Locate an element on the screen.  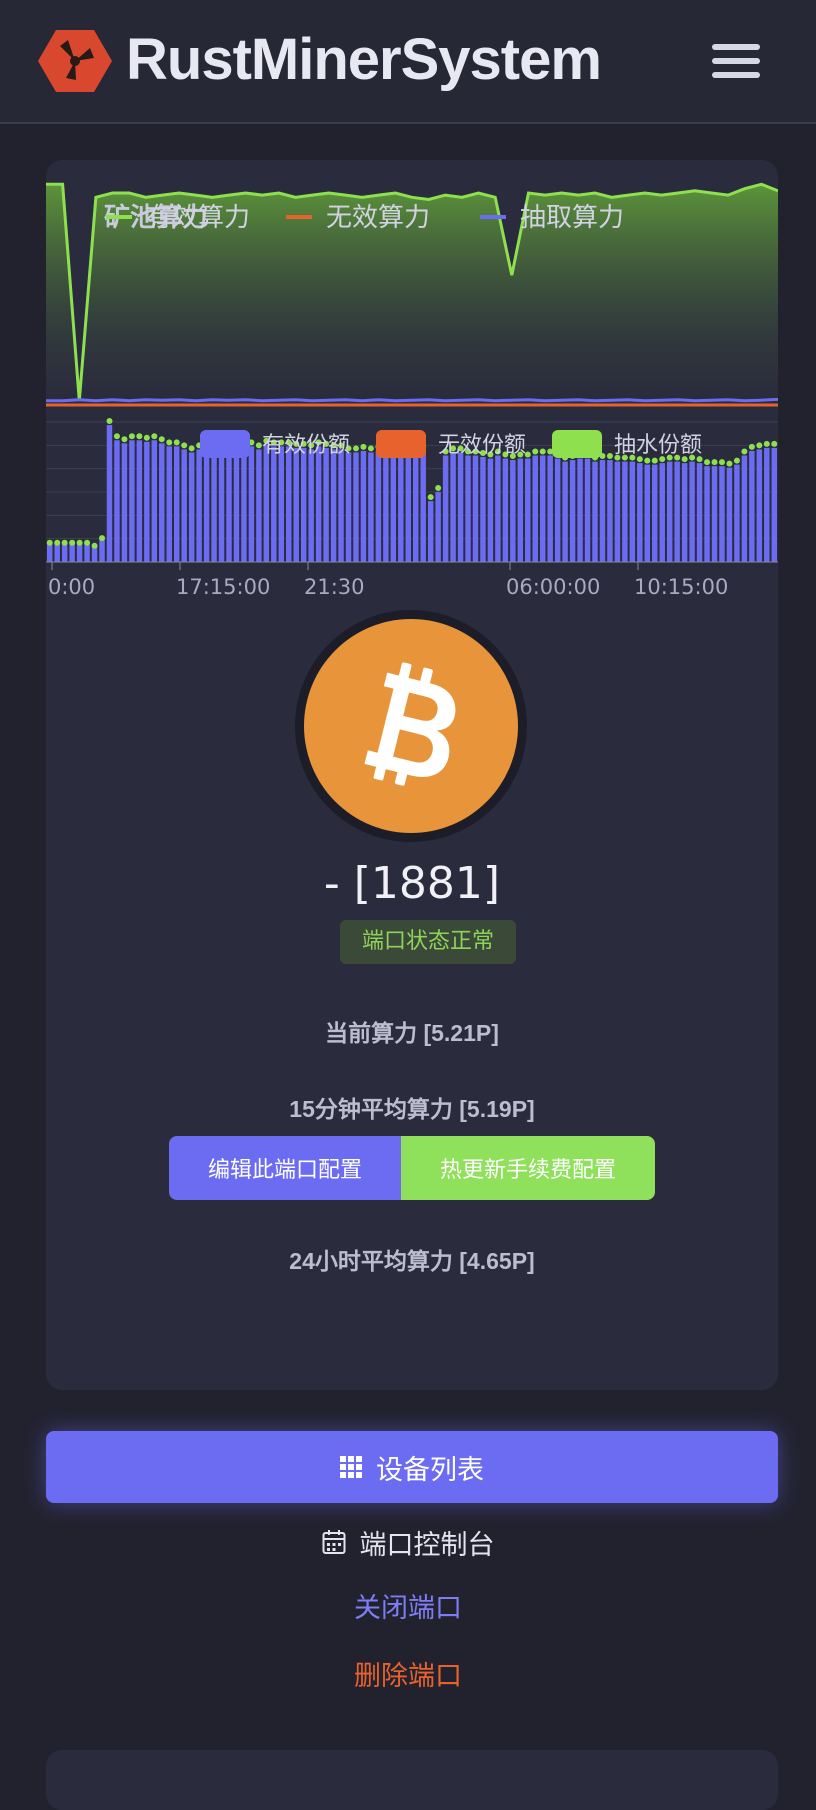
device-list-button: 设备列表 is located at coordinates (412, 1467).